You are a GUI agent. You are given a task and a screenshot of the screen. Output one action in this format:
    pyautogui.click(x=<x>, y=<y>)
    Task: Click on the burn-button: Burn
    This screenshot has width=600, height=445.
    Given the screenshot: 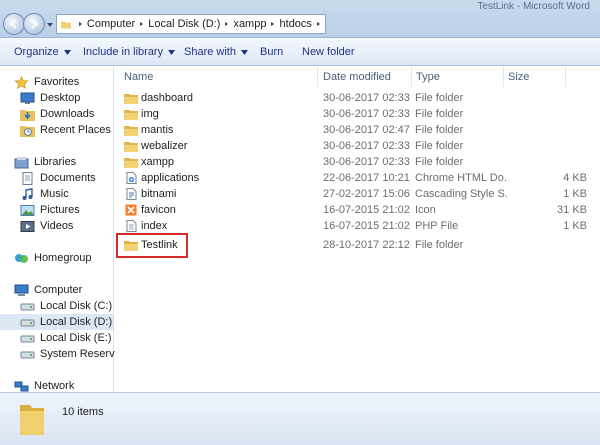 What is the action you would take?
    pyautogui.click(x=271, y=52)
    